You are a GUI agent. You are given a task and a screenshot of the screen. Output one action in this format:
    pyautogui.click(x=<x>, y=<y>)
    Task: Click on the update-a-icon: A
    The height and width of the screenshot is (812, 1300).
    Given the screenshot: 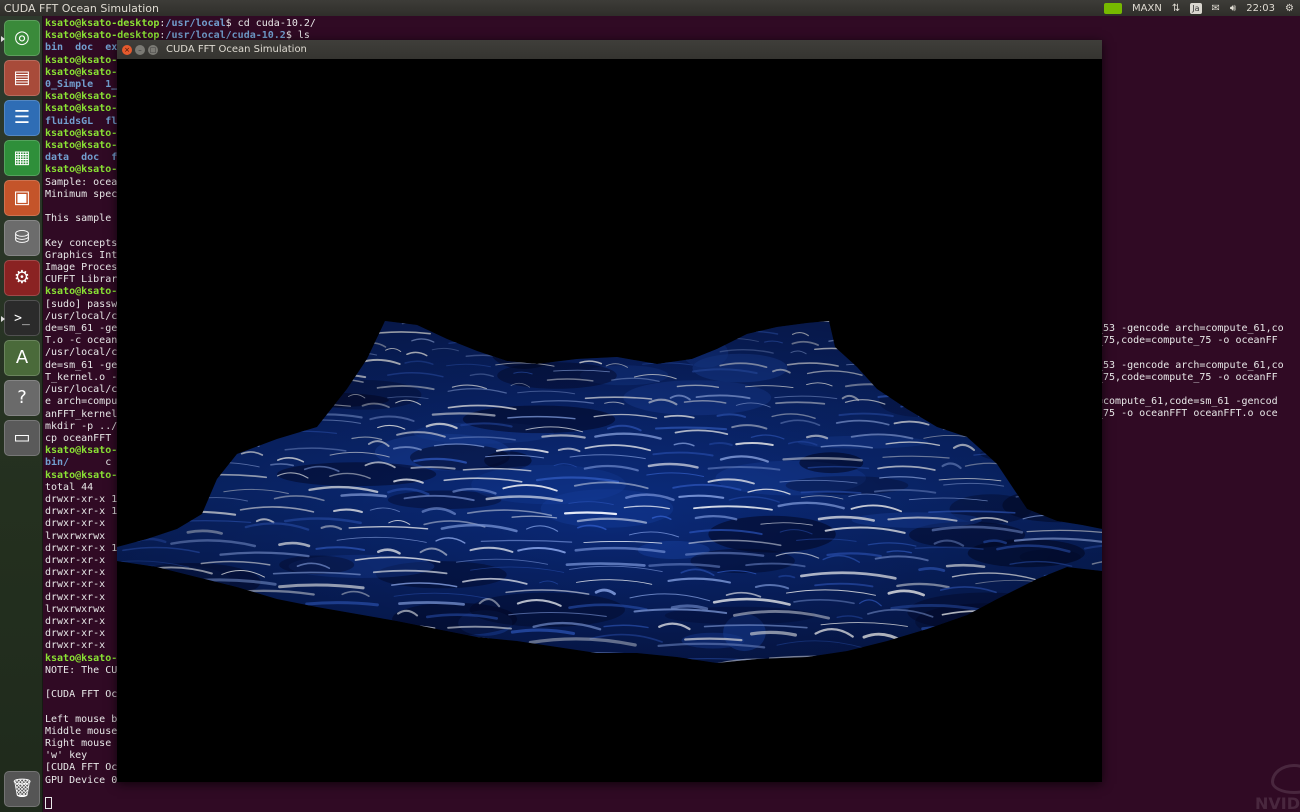 What is the action you would take?
    pyautogui.click(x=22, y=357)
    